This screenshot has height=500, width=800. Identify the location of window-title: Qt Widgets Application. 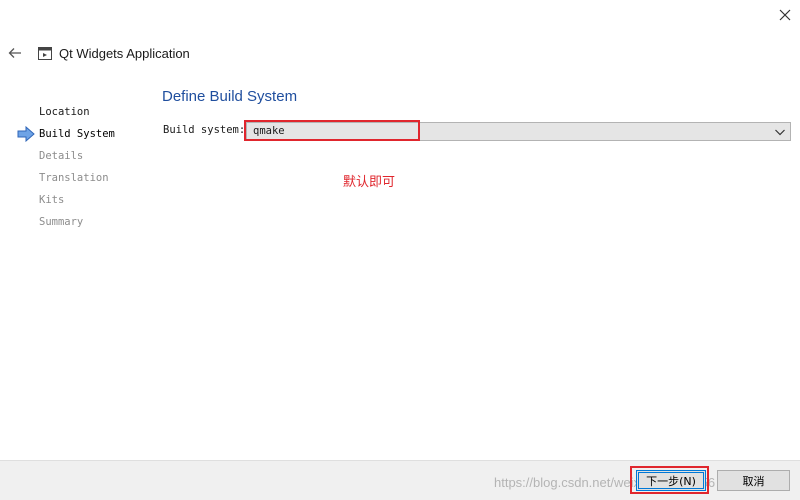
(124, 53).